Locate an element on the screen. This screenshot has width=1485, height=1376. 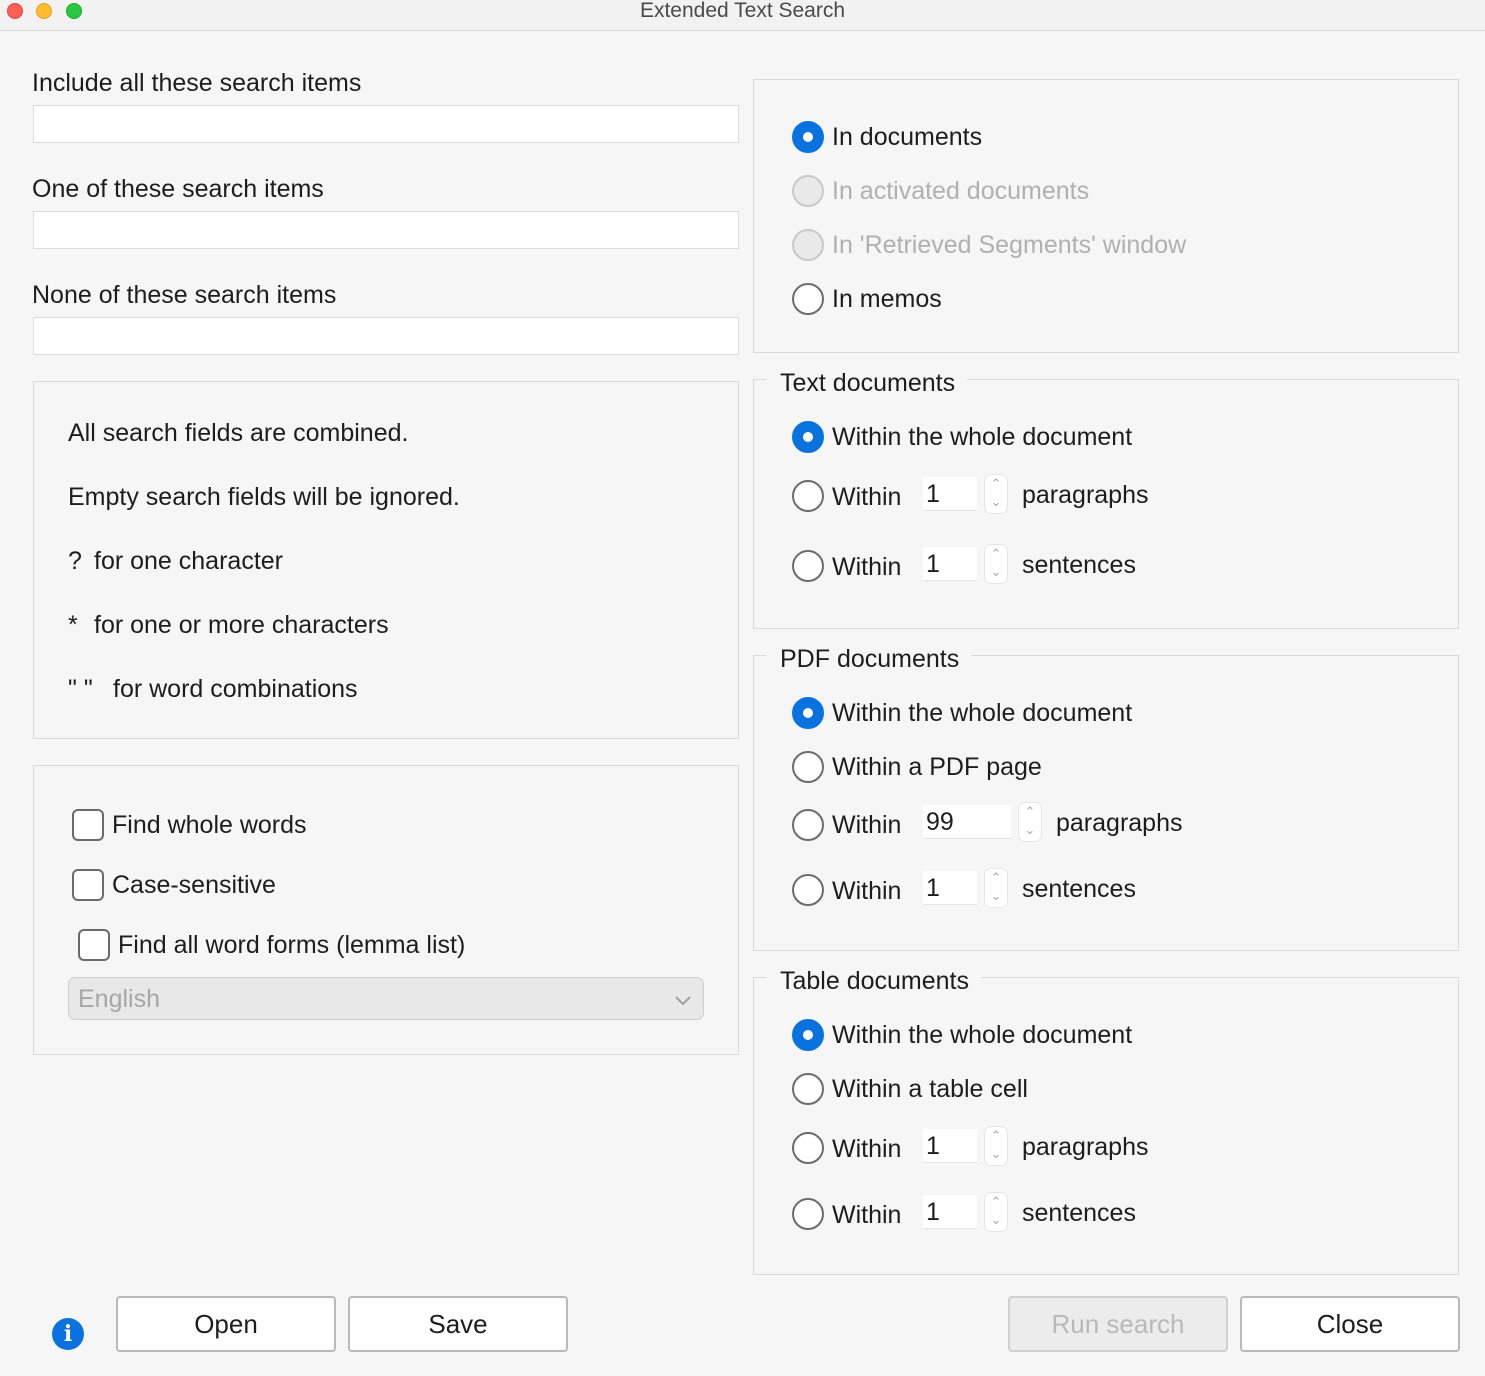
table-sentences-stepper: ⌃ ⌄ is located at coordinates (996, 1212).